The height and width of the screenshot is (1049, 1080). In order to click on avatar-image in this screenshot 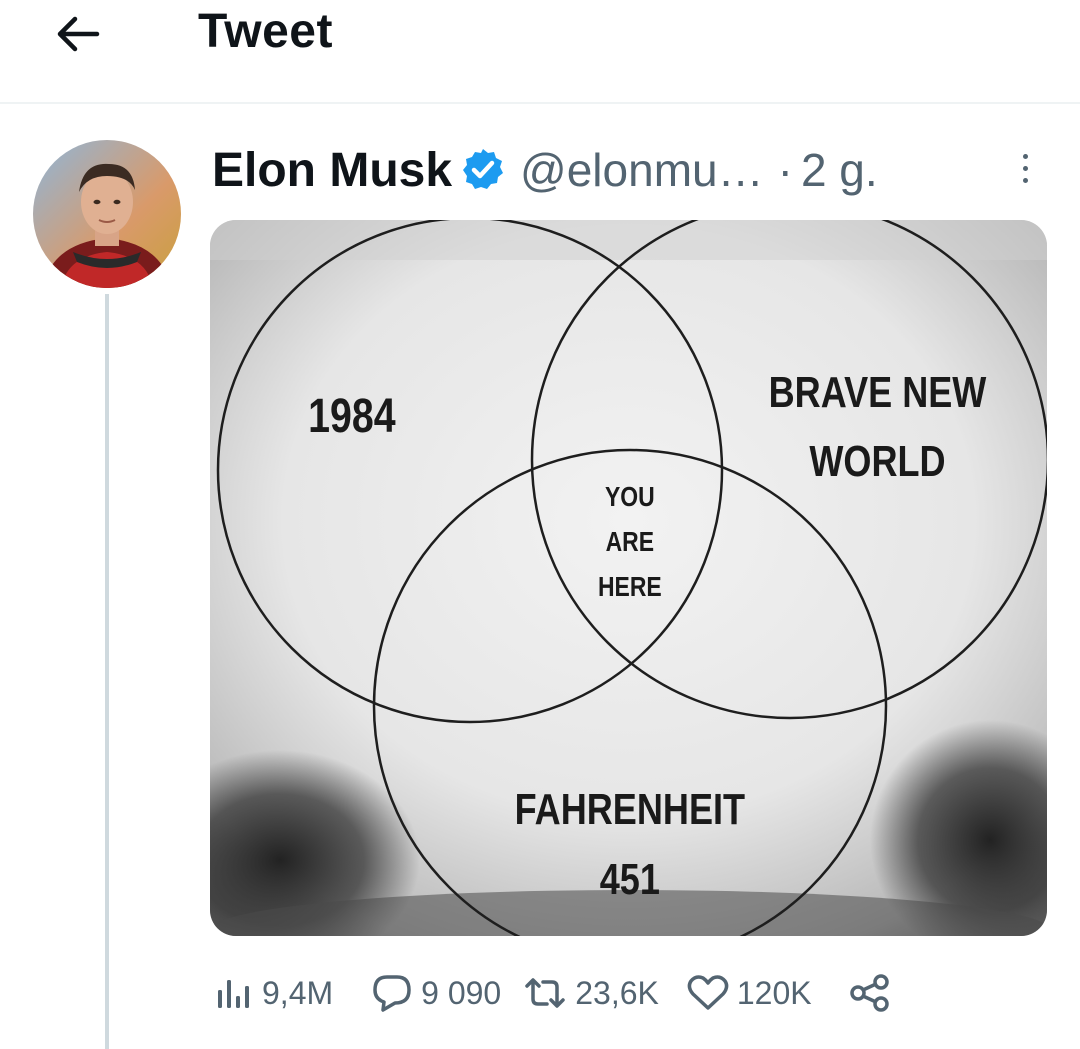, I will do `click(107, 214)`.